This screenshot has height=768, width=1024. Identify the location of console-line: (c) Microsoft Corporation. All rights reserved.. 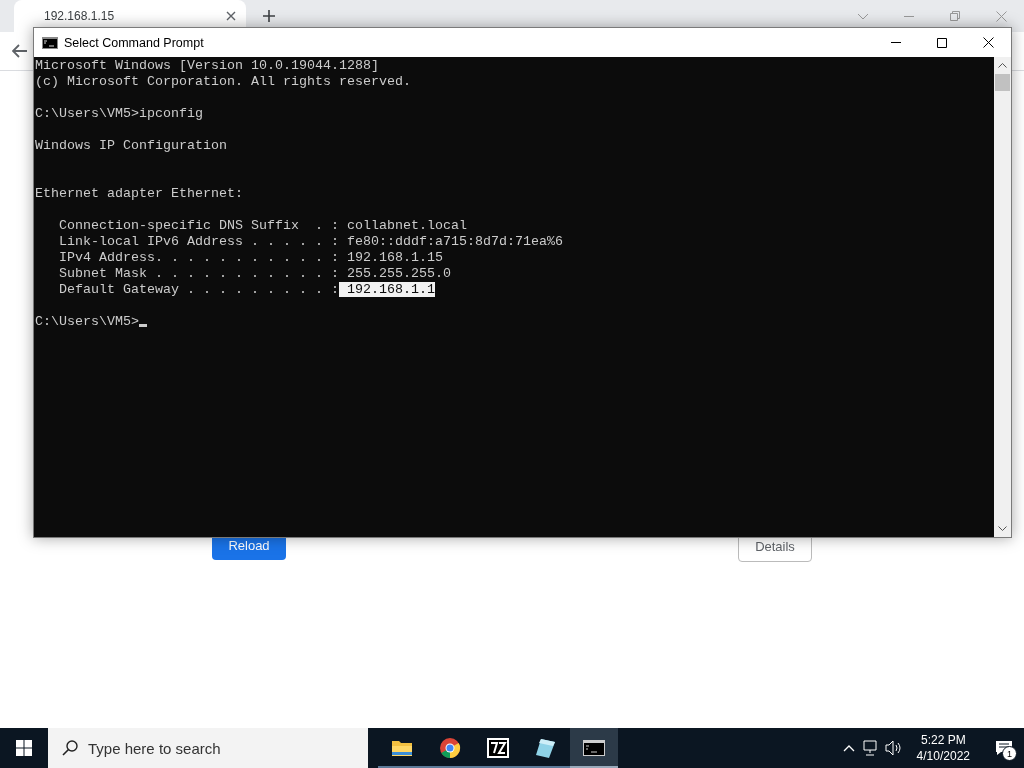
(223, 81).